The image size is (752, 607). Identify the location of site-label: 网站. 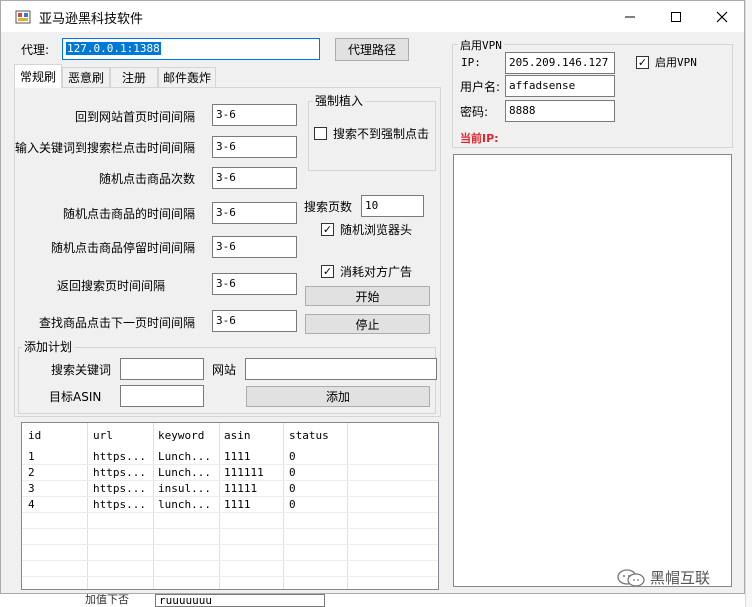
(224, 370).